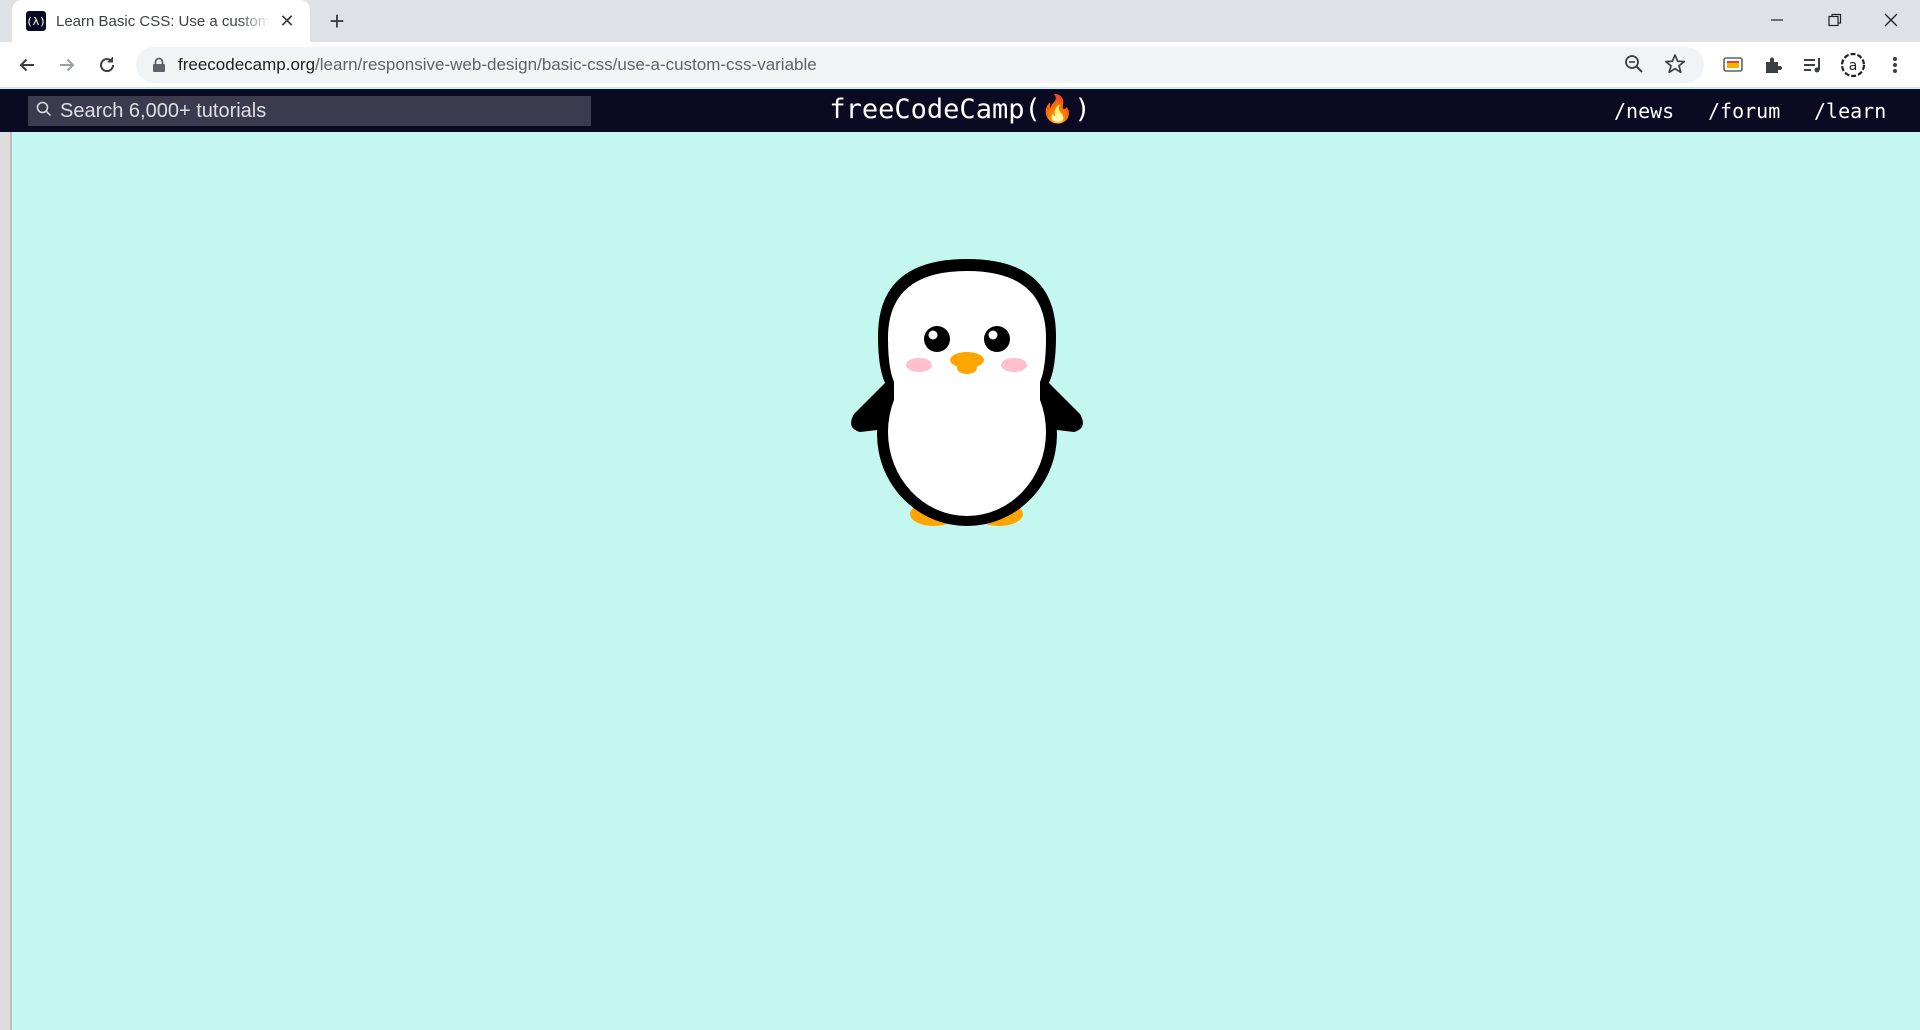  Describe the element at coordinates (107, 65) in the screenshot. I see `reload-icon` at that location.